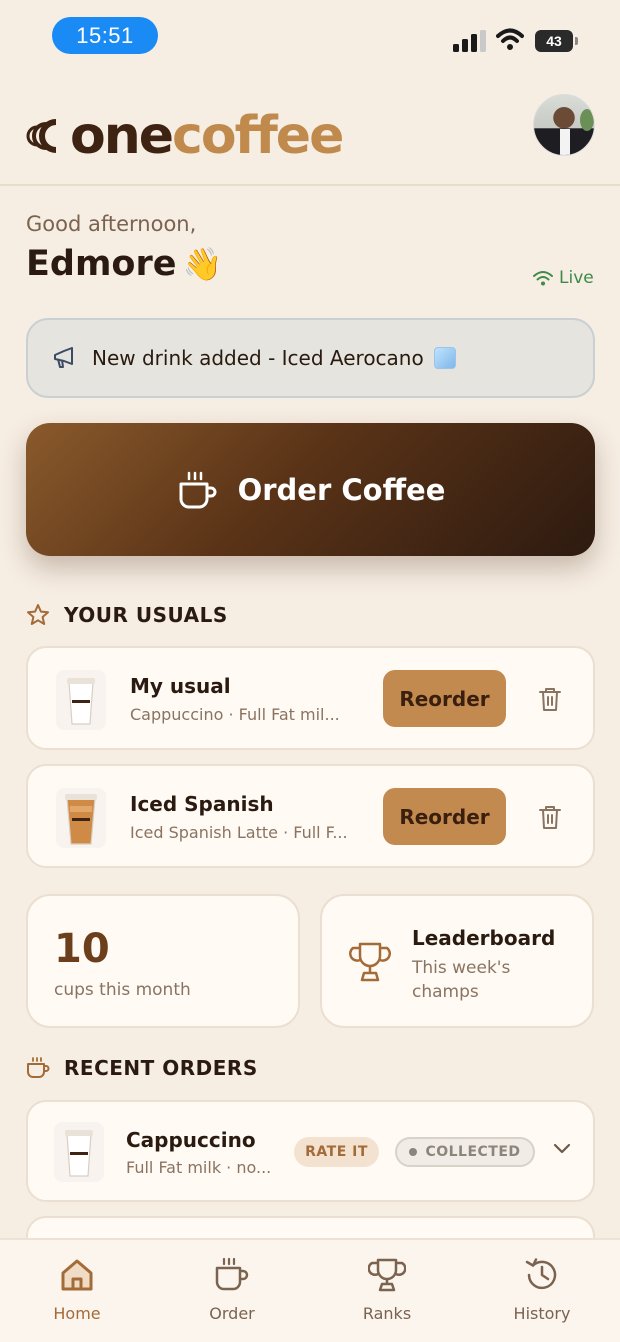  What do you see at coordinates (101, 264) in the screenshot?
I see `user-name-text: Edmore` at bounding box center [101, 264].